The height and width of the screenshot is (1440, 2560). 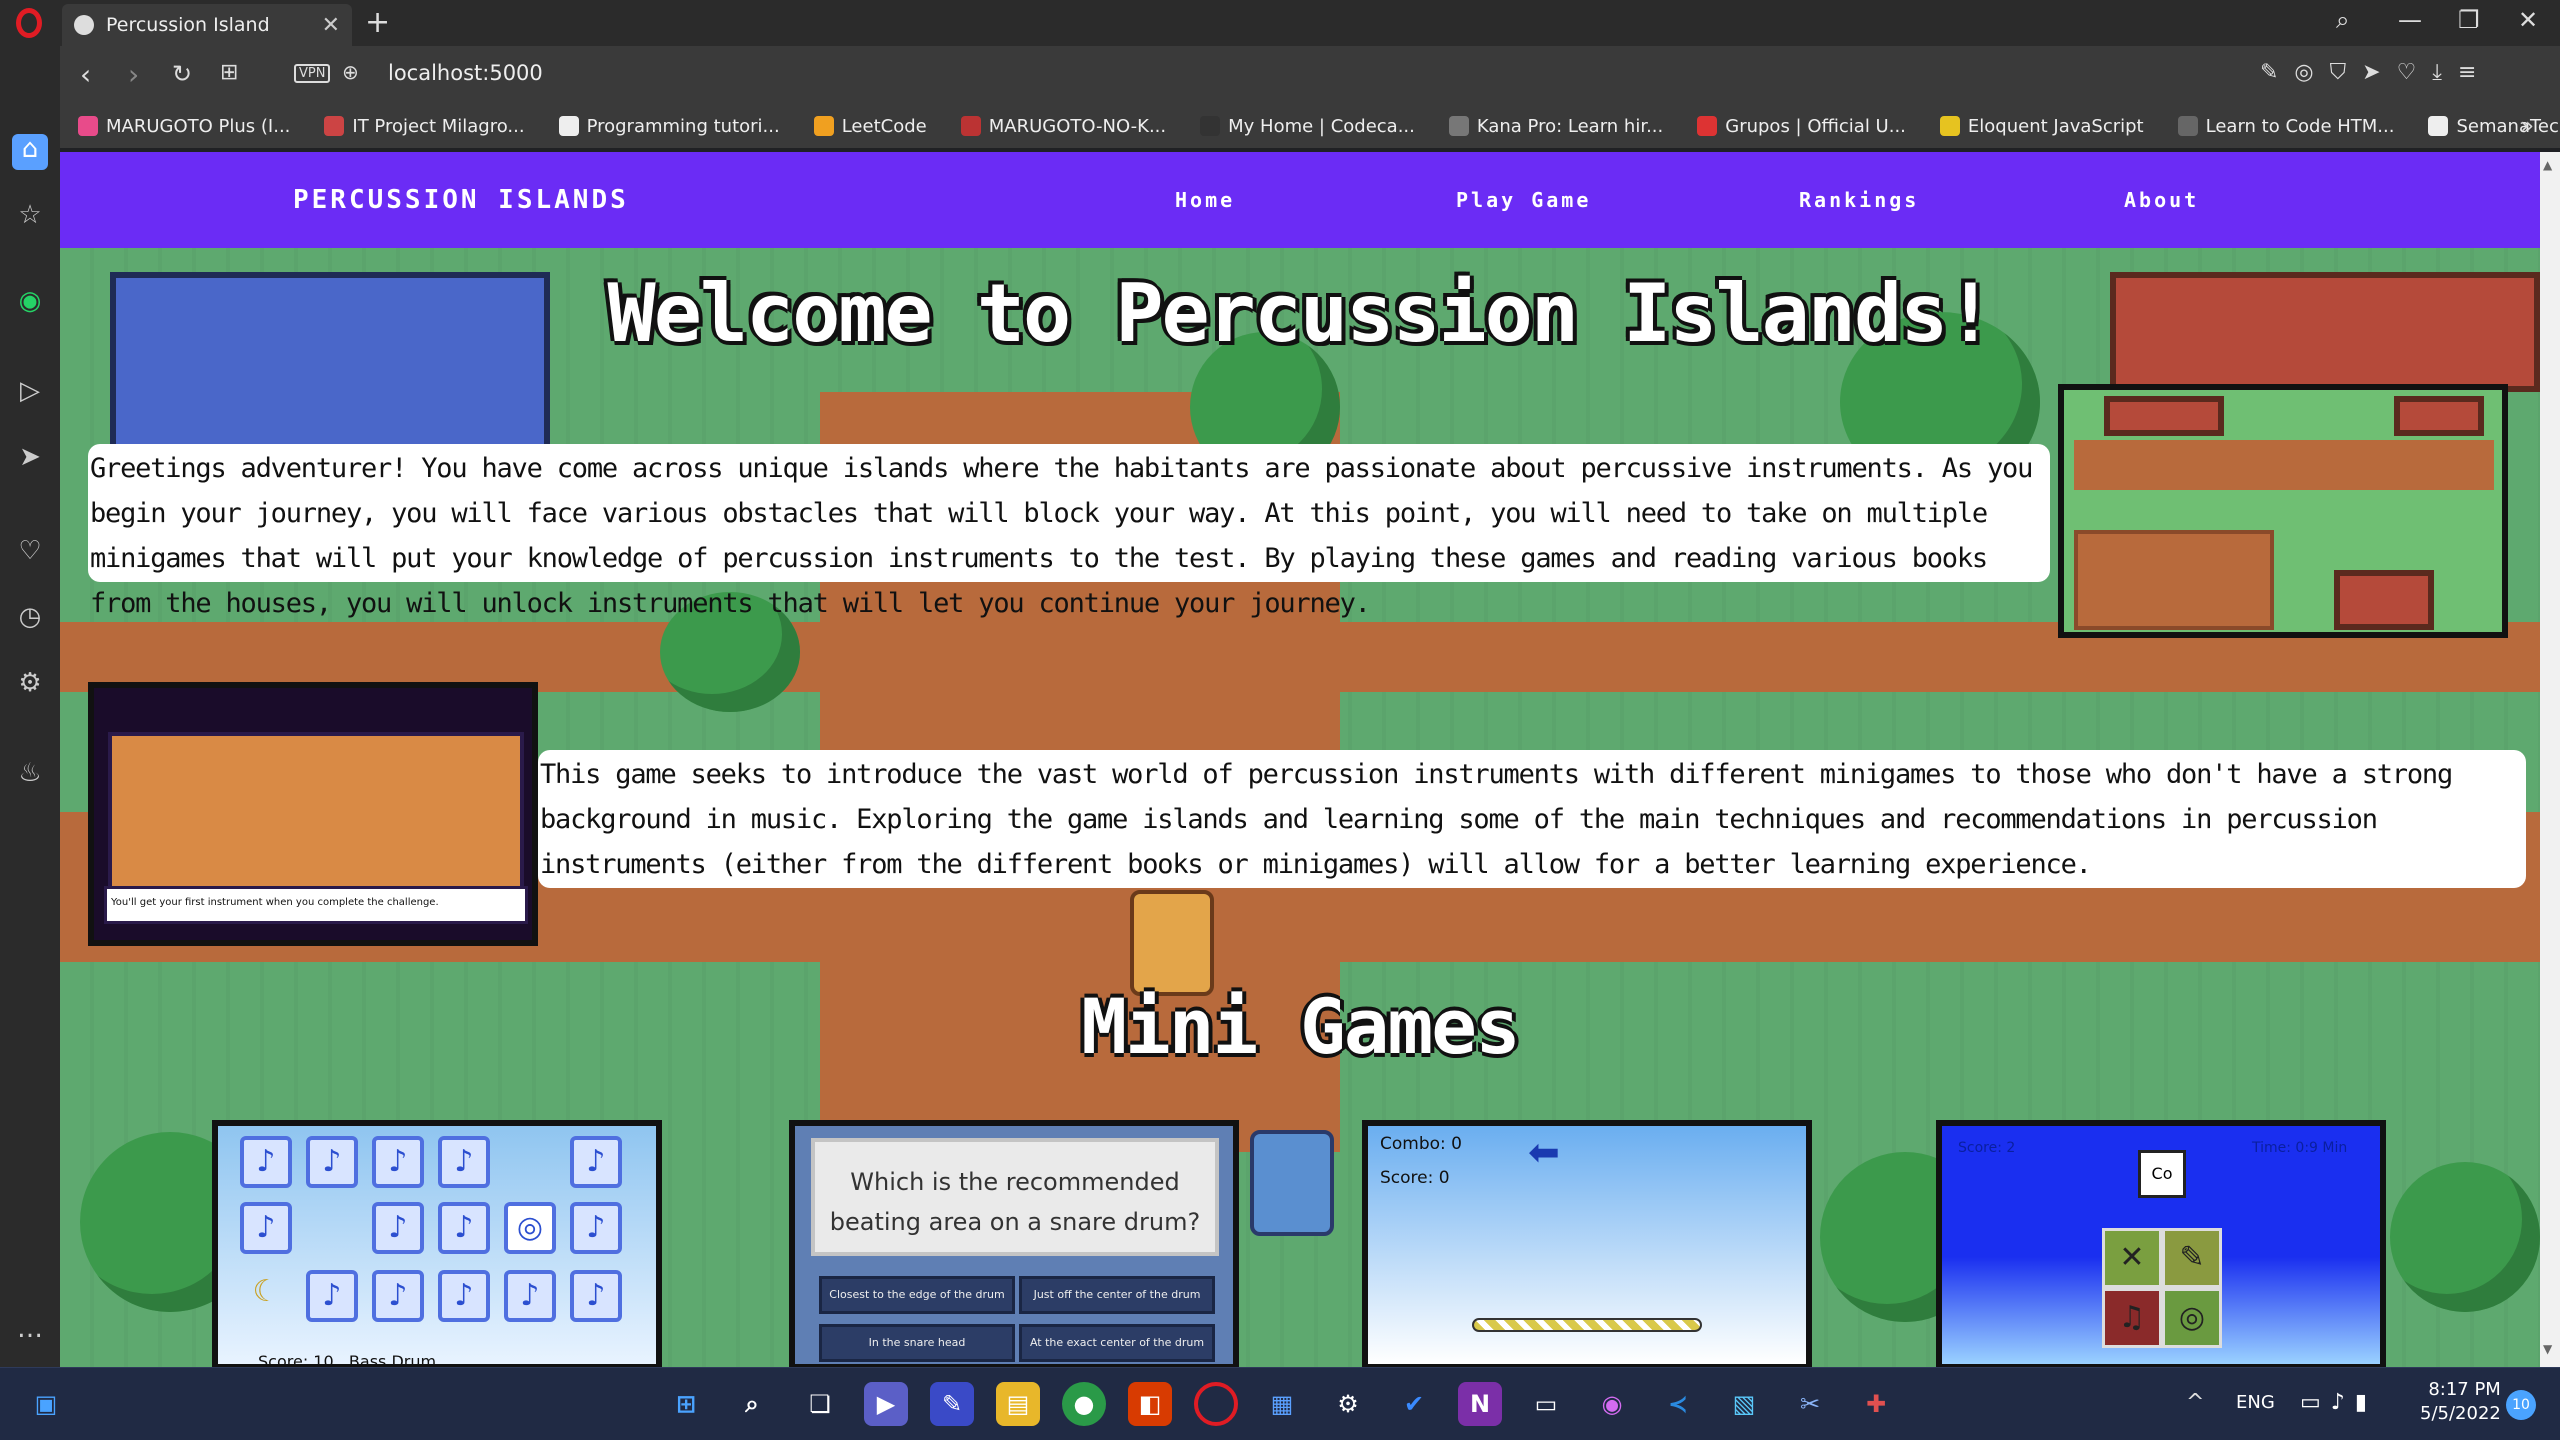 What do you see at coordinates (1587, 1243) in the screenshot?
I see `rhythm-game-card: Combo: 0 Score: 0 ⬅` at bounding box center [1587, 1243].